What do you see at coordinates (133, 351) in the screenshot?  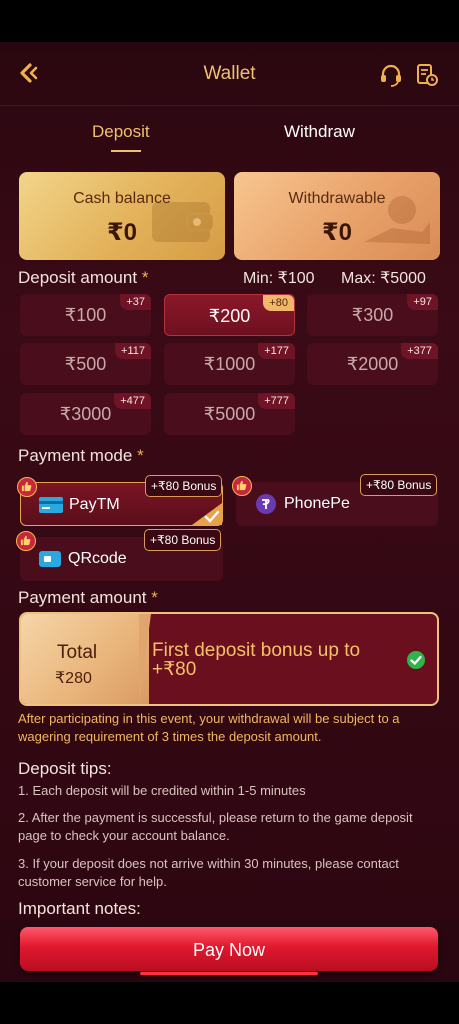 I see `amount-bonus-badge: +117` at bounding box center [133, 351].